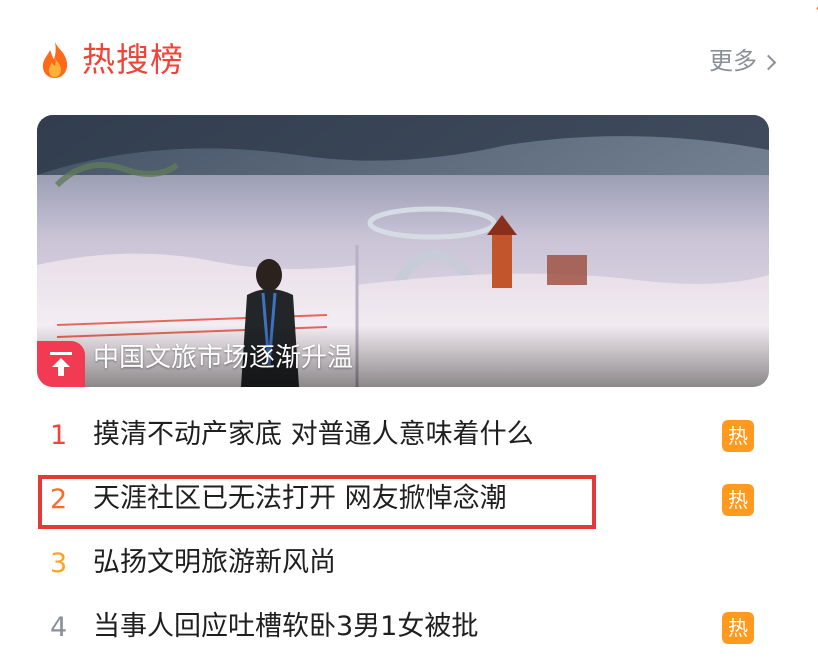 Image resolution: width=818 pixels, height=662 pixels. I want to click on item-title: 弘扬文明旅游新风尚, so click(214, 562).